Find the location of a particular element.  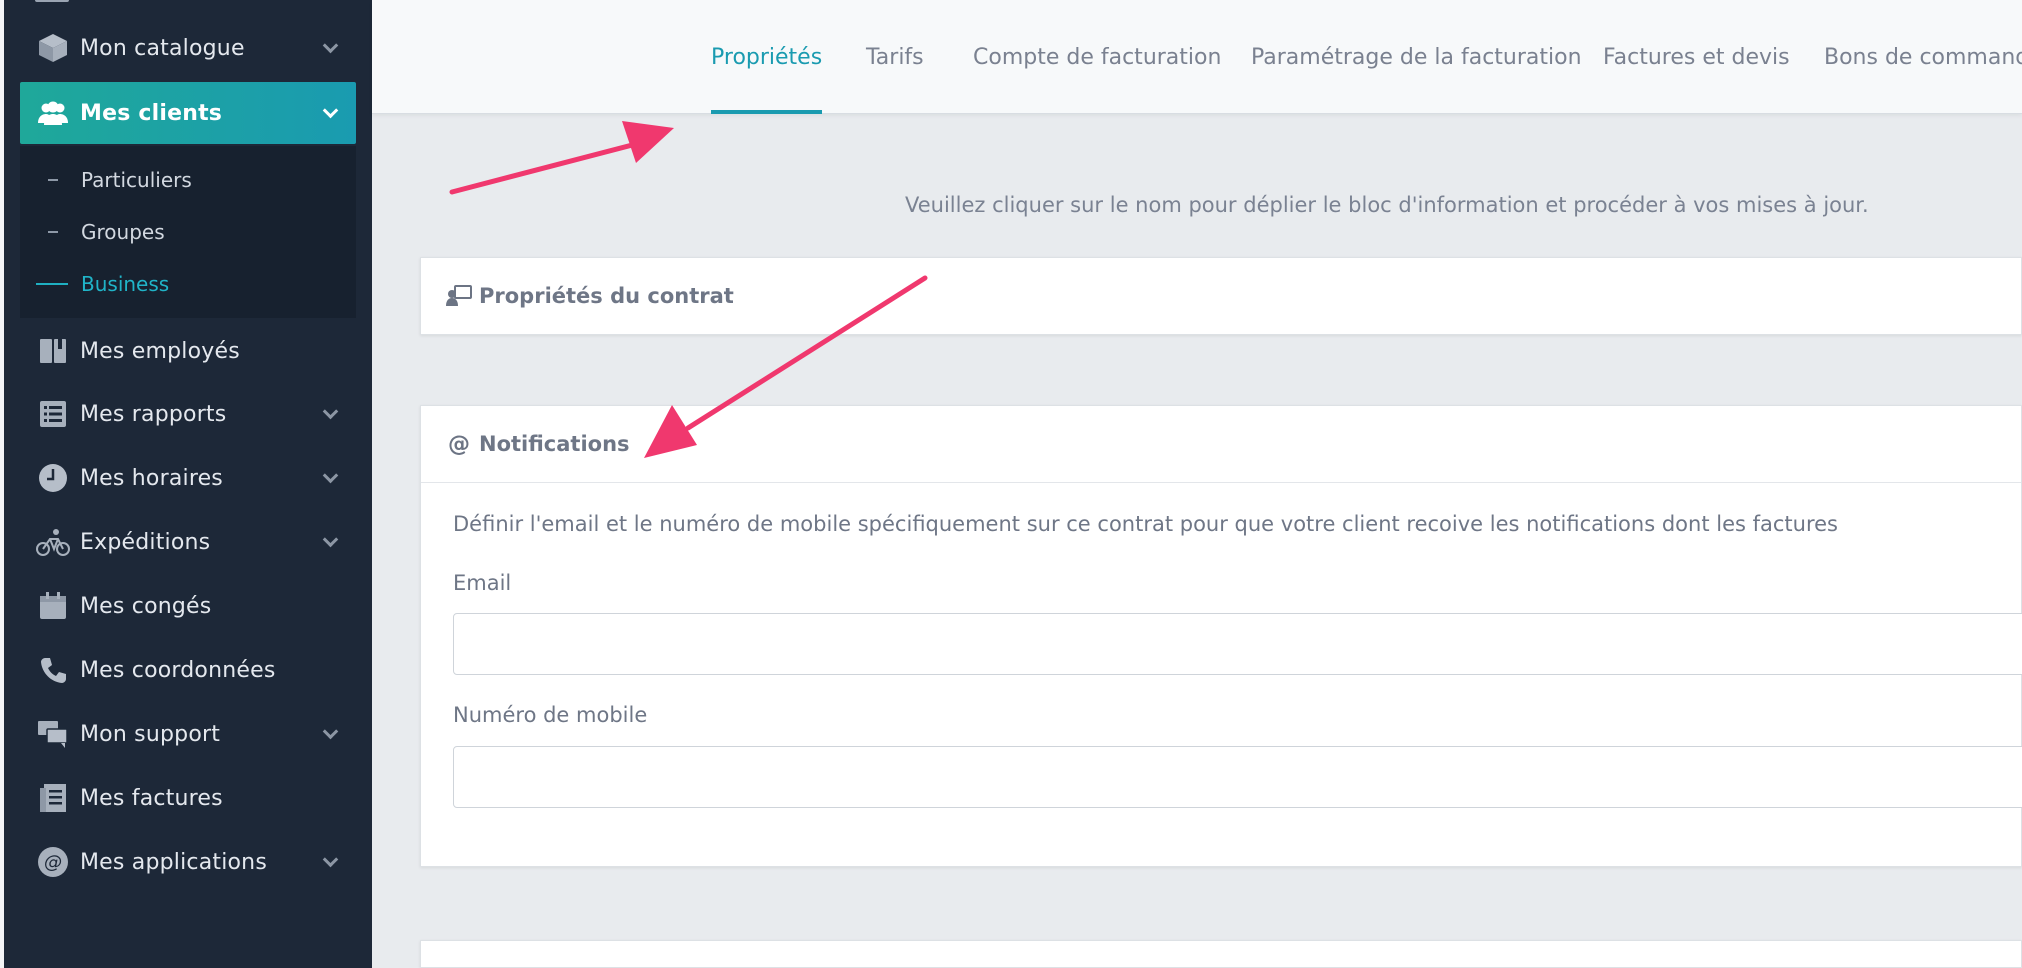

active-indicator is located at coordinates (52, 284).